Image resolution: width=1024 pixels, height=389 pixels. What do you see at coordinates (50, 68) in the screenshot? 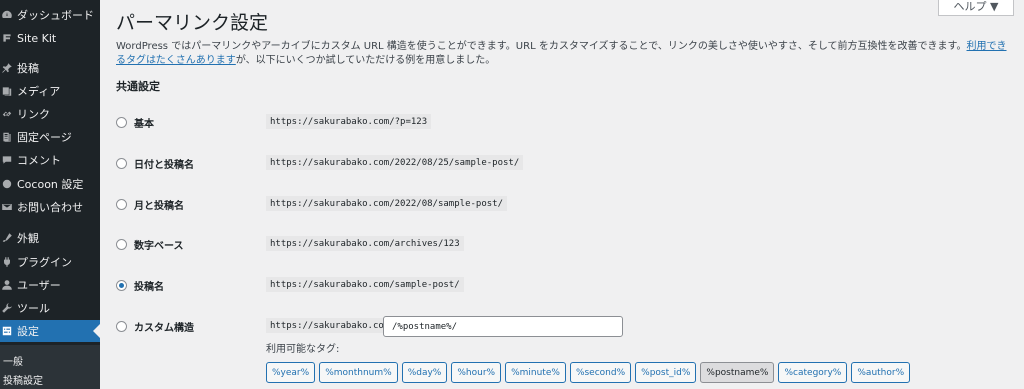
I see `sidebar-item-posts: 投稿` at bounding box center [50, 68].